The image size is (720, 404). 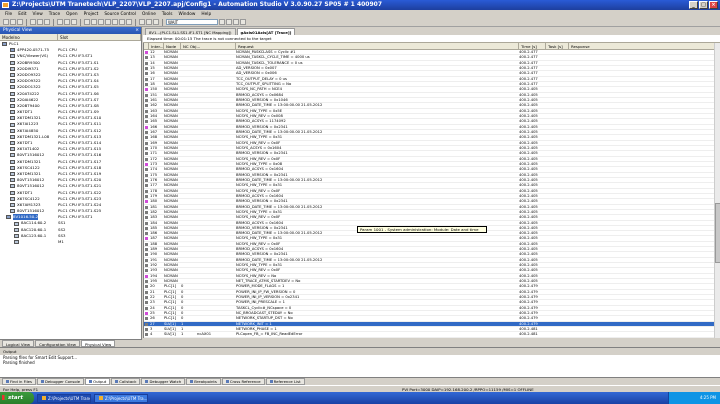 I want to click on row-node: SLV[1], so click(x=170, y=334).